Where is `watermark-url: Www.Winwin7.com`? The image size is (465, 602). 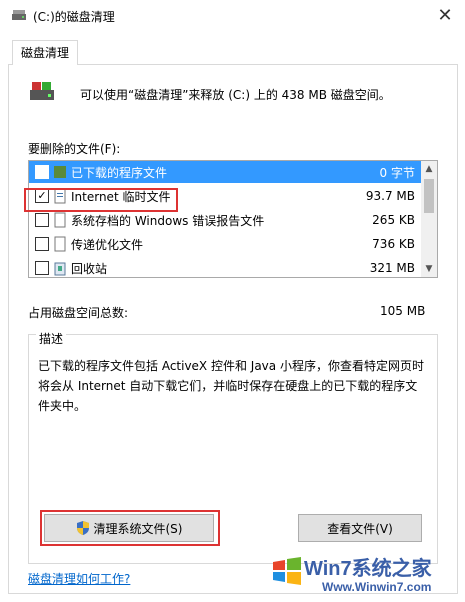
watermark-url: Www.Winwin7.com is located at coordinates (377, 587).